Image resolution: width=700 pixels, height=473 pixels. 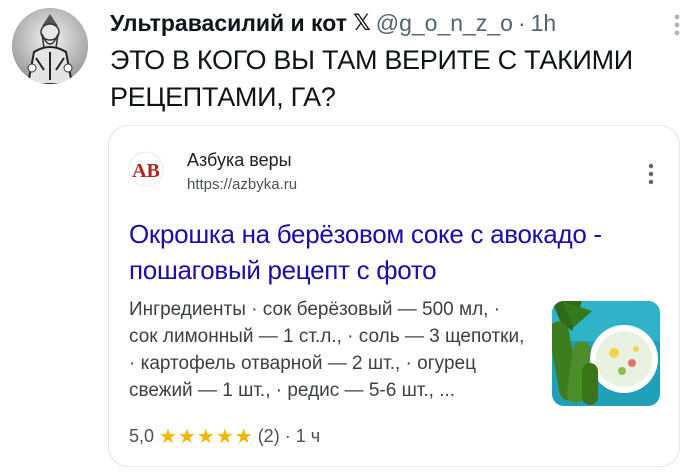 I want to click on tweet-header: Ультравасилий и кот 𝕏 @g_o_n_z_o · 1h, so click(x=385, y=23).